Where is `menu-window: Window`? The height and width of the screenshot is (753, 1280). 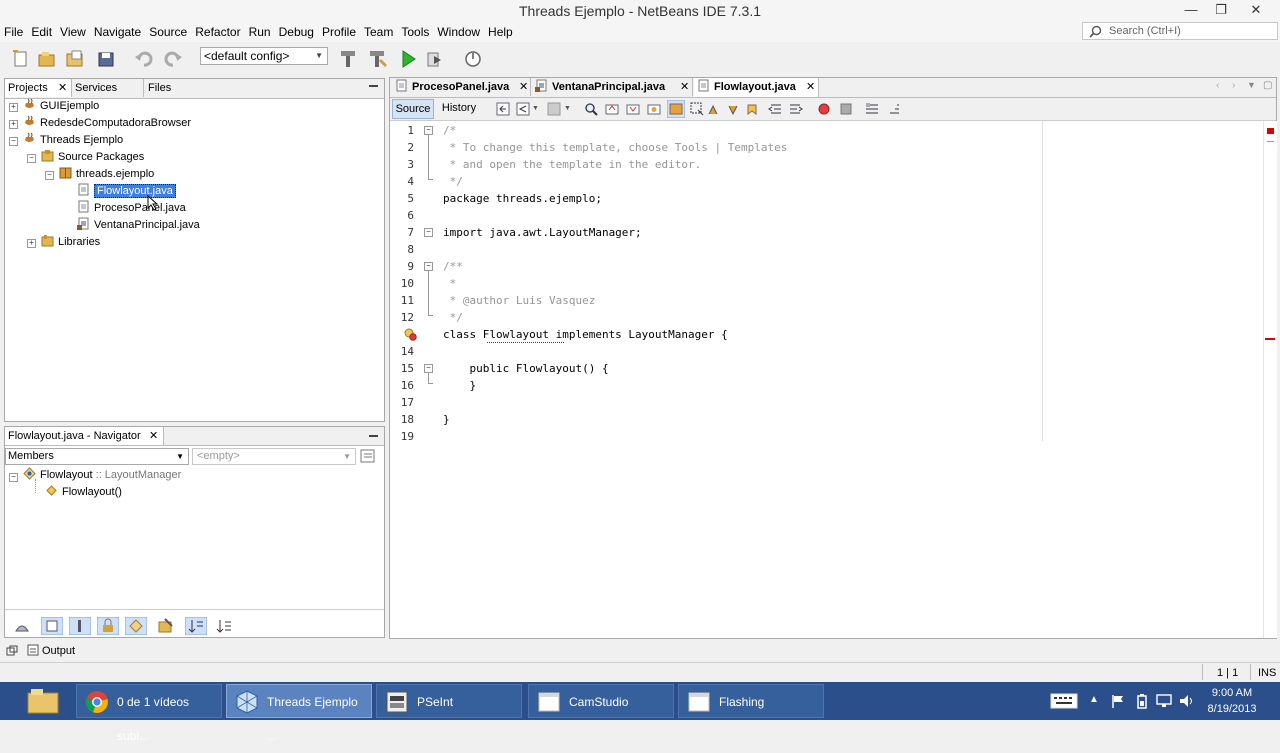 menu-window: Window is located at coordinates (458, 32).